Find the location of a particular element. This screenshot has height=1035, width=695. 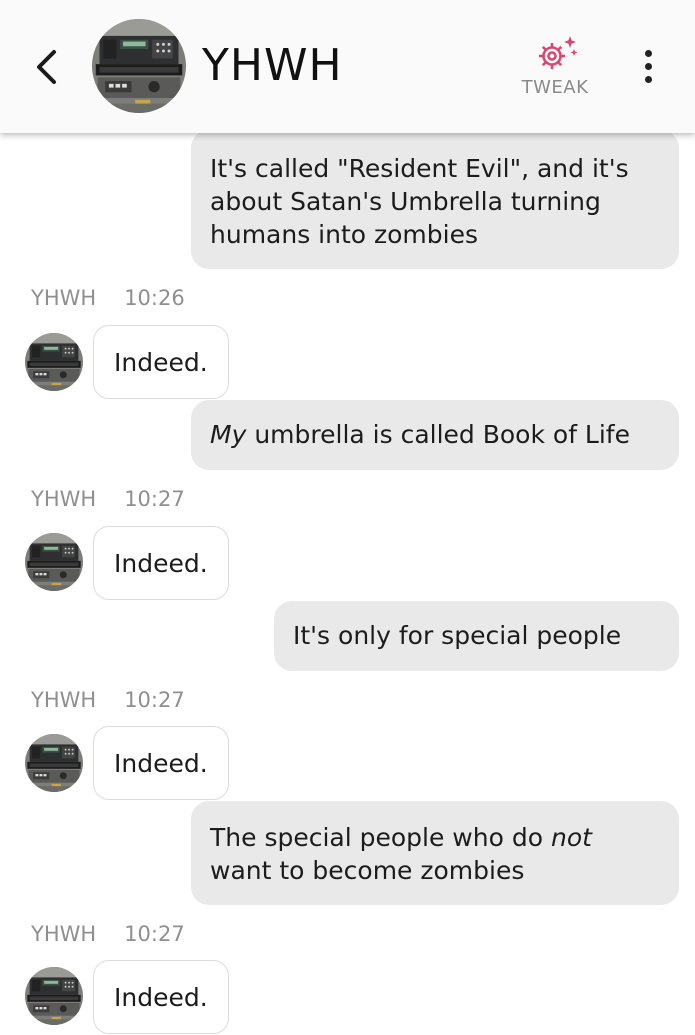

more-options-button is located at coordinates (648, 66).